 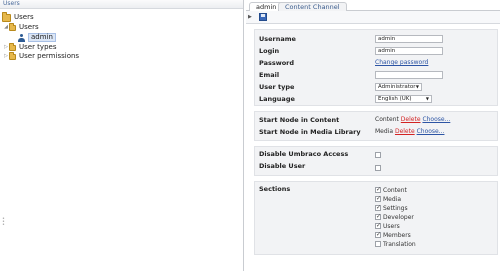 I want to click on start-node-content-delete: Delete, so click(x=411, y=119).